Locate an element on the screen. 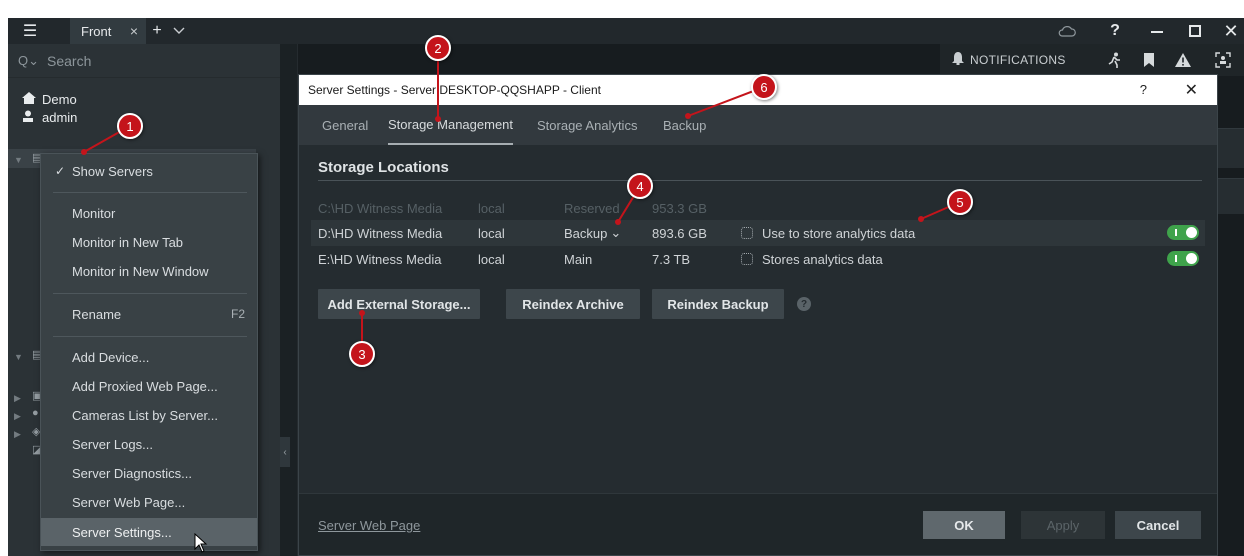 Image resolution: width=1244 pixels, height=556 pixels. add-tab-icon: + is located at coordinates (157, 31).